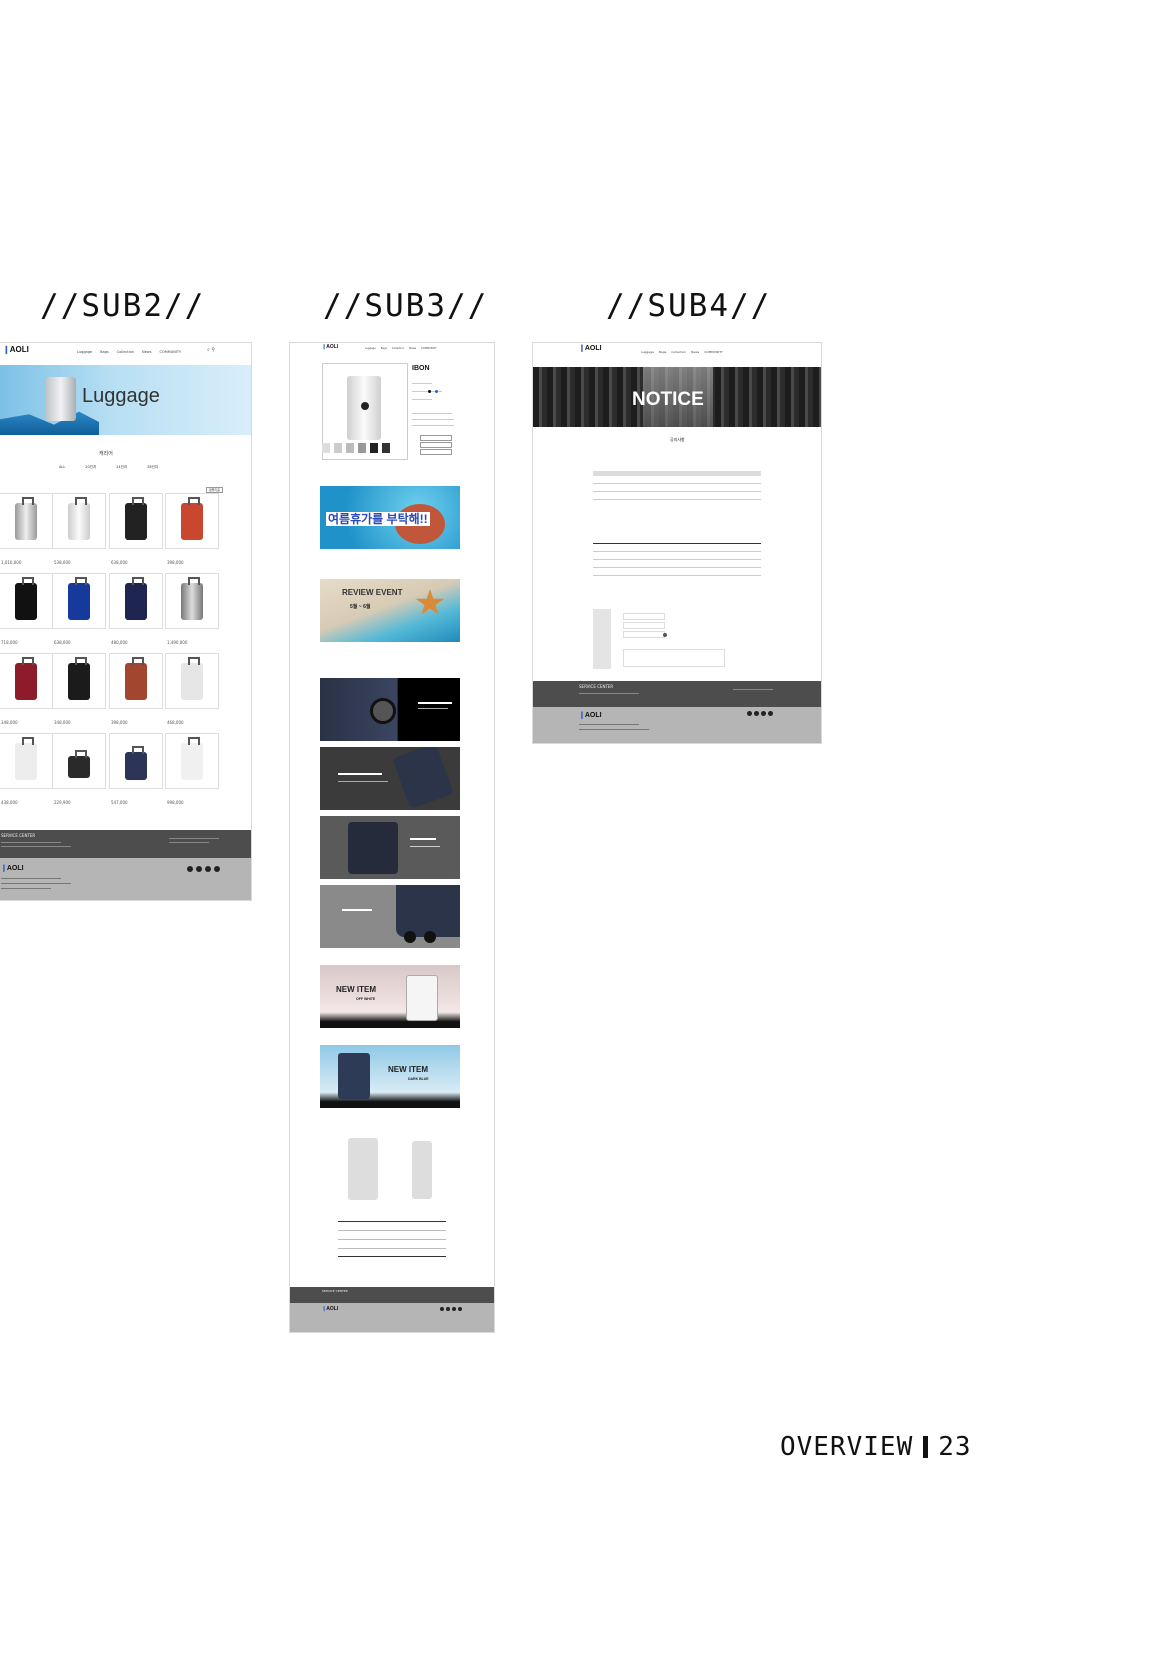 The image size is (1170, 1654). What do you see at coordinates (677, 439) in the screenshot?
I see `board-title: 공지사항` at bounding box center [677, 439].